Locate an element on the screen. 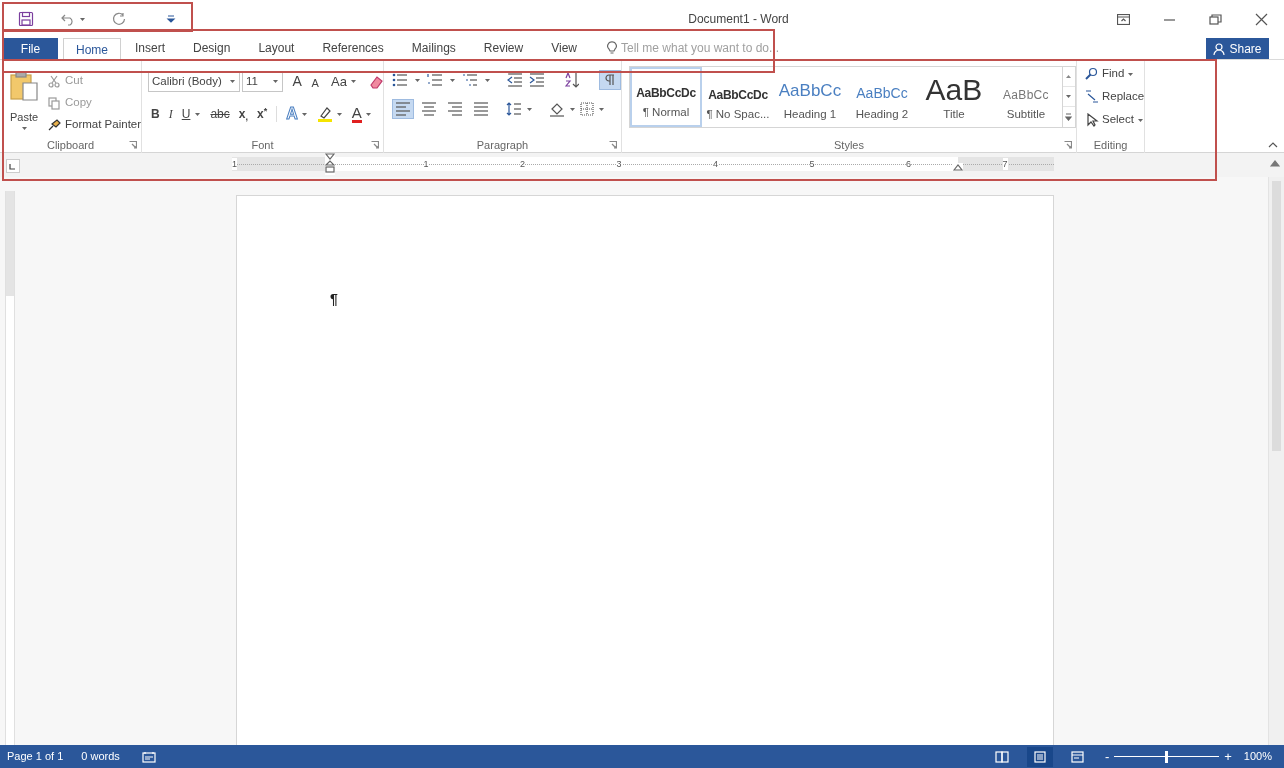  ruler-number: 7 is located at coordinates (1005, 164).